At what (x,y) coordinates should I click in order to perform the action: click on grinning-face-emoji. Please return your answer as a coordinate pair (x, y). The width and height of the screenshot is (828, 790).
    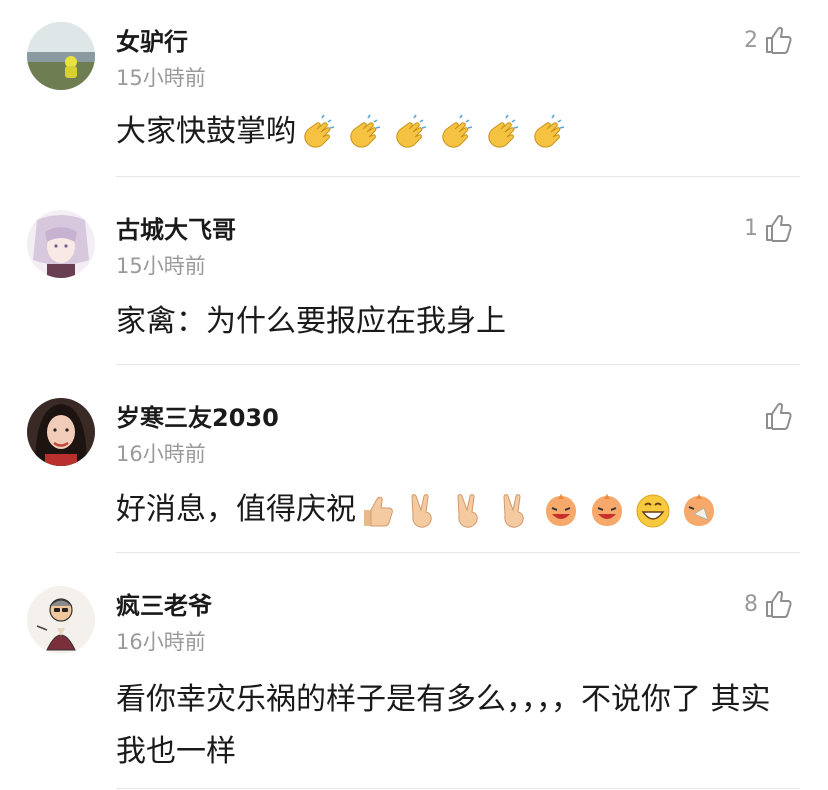
    Looking at the image, I should click on (653, 511).